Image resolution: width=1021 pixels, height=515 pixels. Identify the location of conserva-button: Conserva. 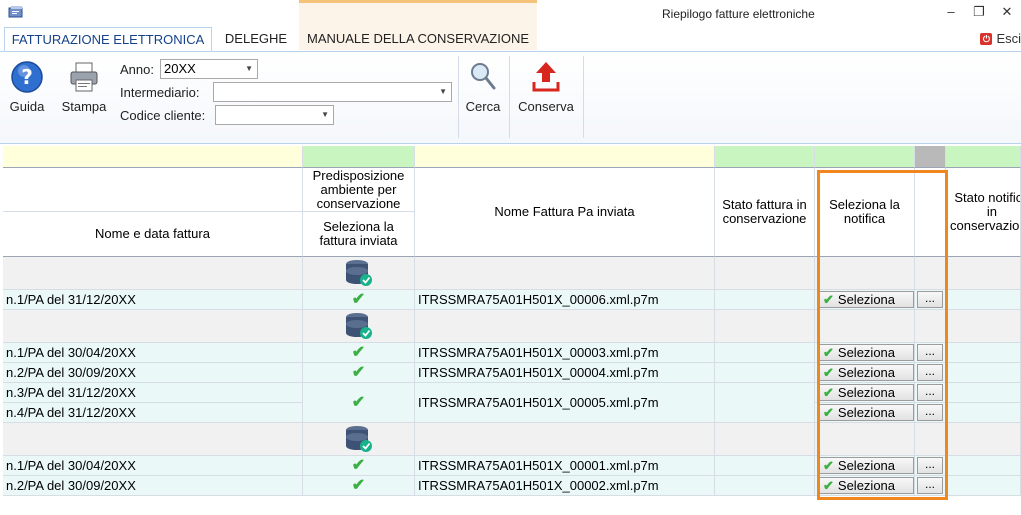
(546, 87).